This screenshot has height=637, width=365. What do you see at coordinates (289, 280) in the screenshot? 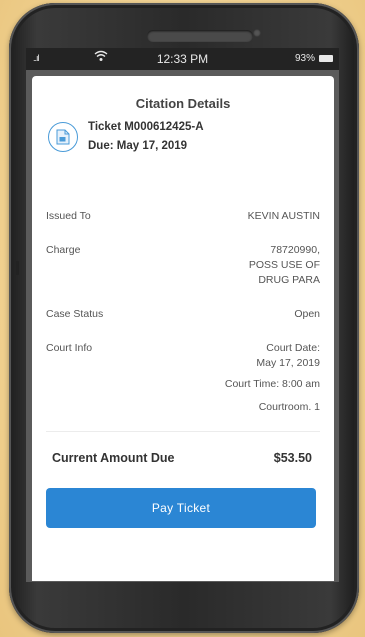
I see `charge-line: DRUG PARA` at bounding box center [289, 280].